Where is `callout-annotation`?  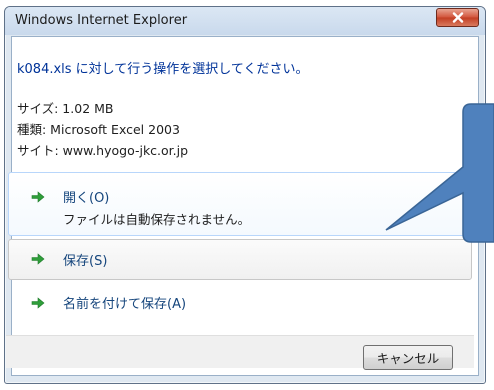 callout-annotation is located at coordinates (439, 173).